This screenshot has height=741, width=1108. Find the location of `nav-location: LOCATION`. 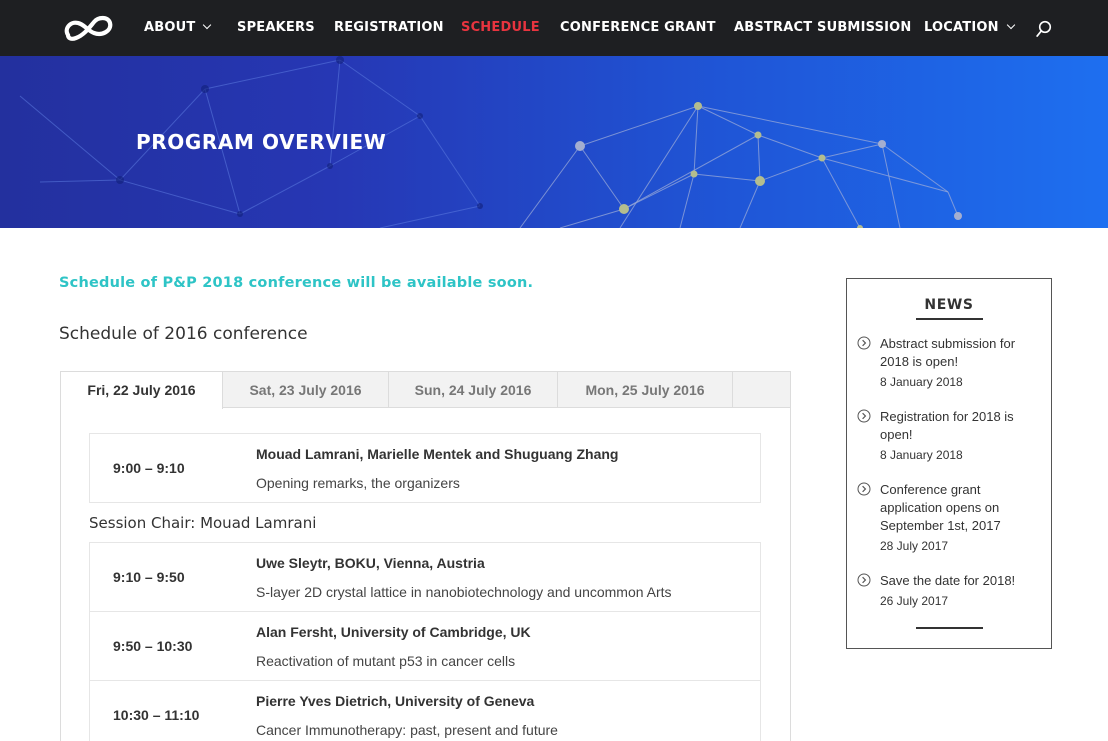

nav-location: LOCATION is located at coordinates (969, 28).